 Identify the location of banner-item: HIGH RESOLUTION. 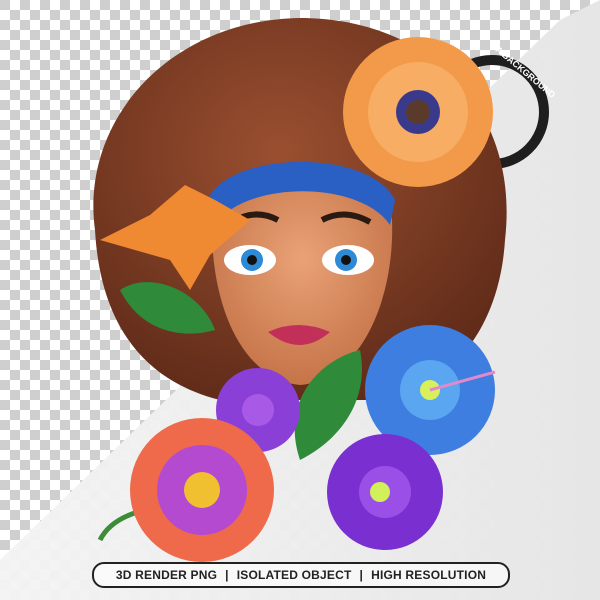
(429, 575).